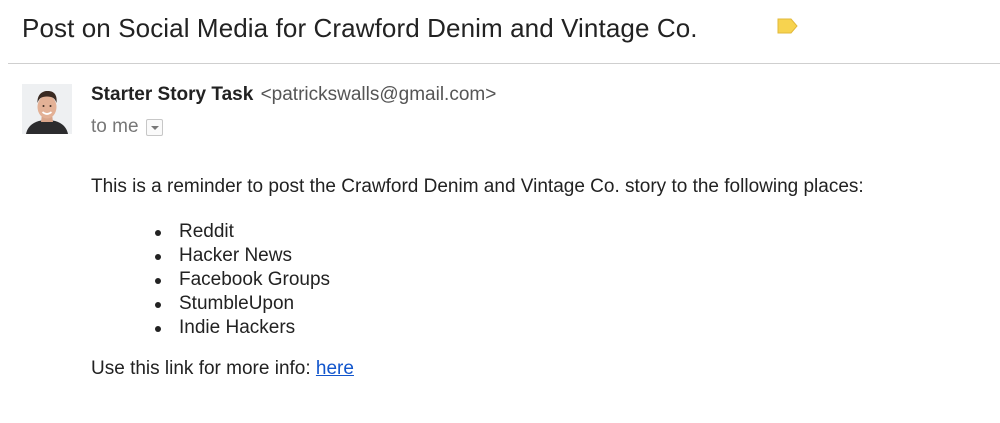 This screenshot has width=1000, height=423. What do you see at coordinates (172, 94) in the screenshot?
I see `sender-name: Starter Story Task` at bounding box center [172, 94].